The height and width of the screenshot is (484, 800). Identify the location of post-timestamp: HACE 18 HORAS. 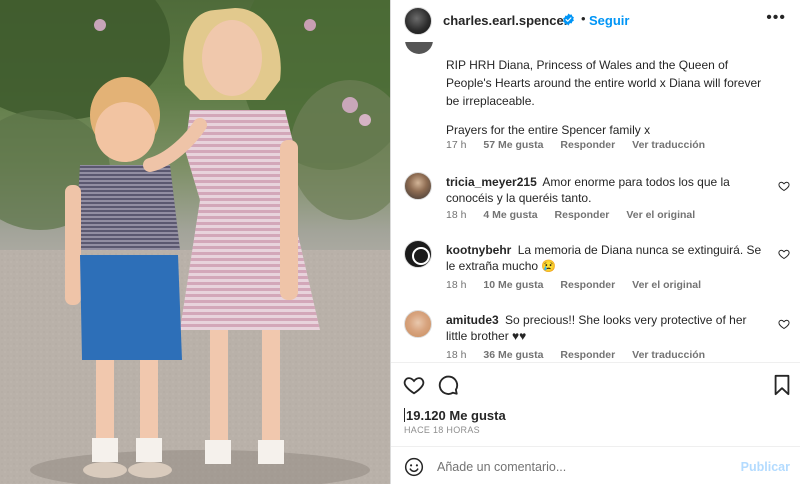
(442, 430).